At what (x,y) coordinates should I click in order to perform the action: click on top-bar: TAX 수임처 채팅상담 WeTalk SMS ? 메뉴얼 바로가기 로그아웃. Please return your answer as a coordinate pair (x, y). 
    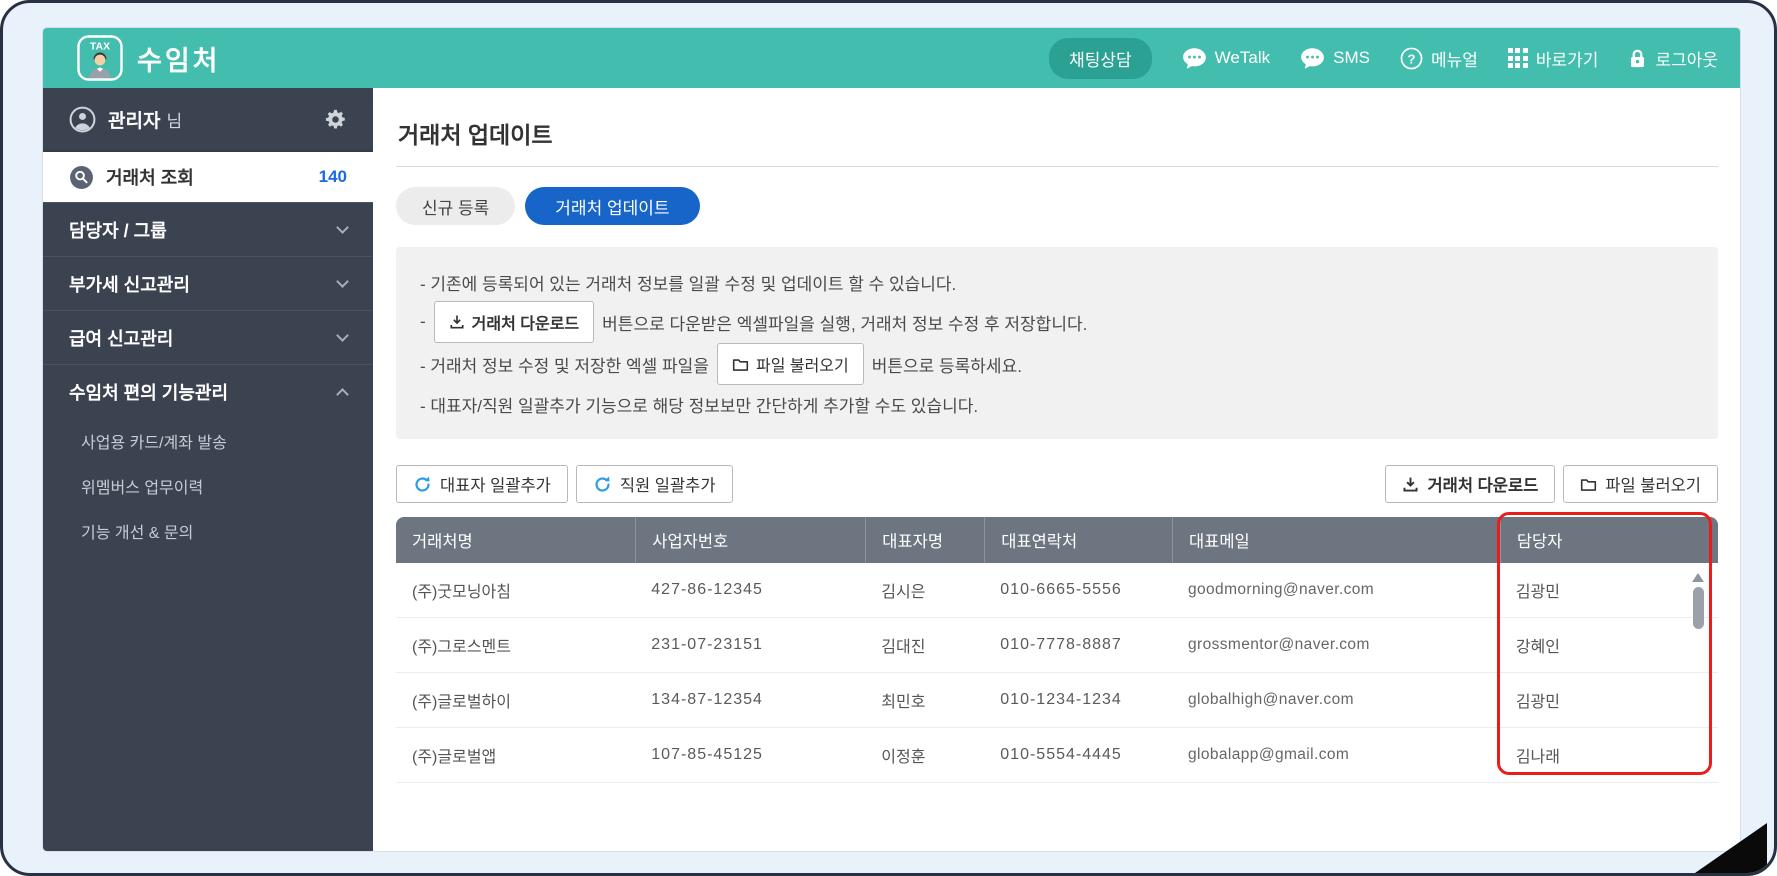
    Looking at the image, I should click on (891, 58).